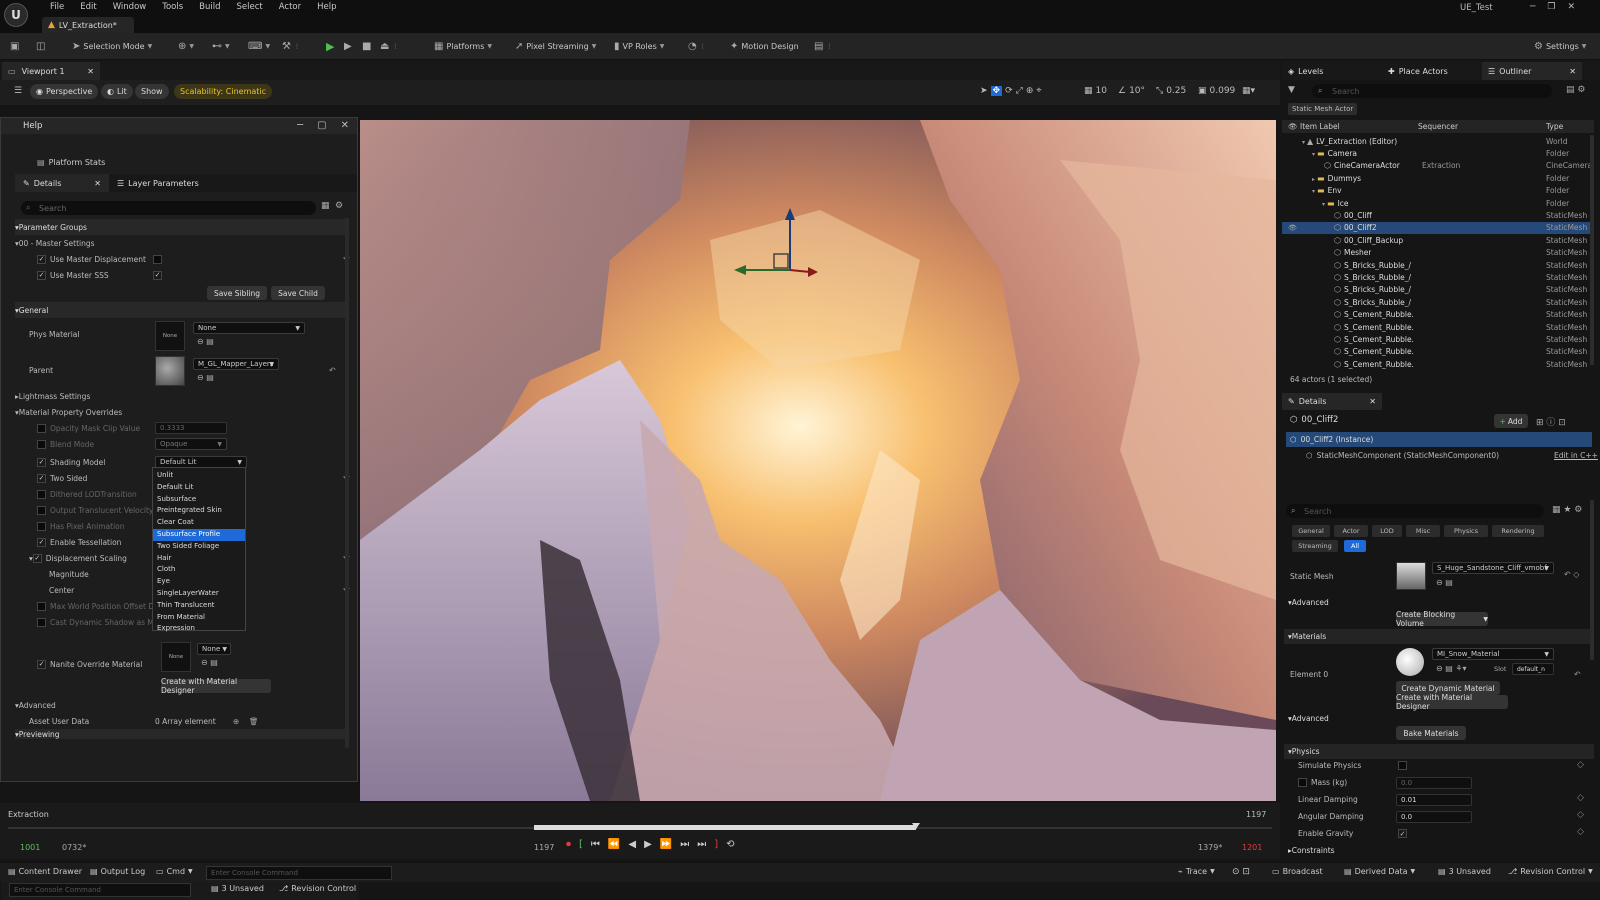  I want to click on option-thin-translucent: Thin Translucent, so click(199, 606).